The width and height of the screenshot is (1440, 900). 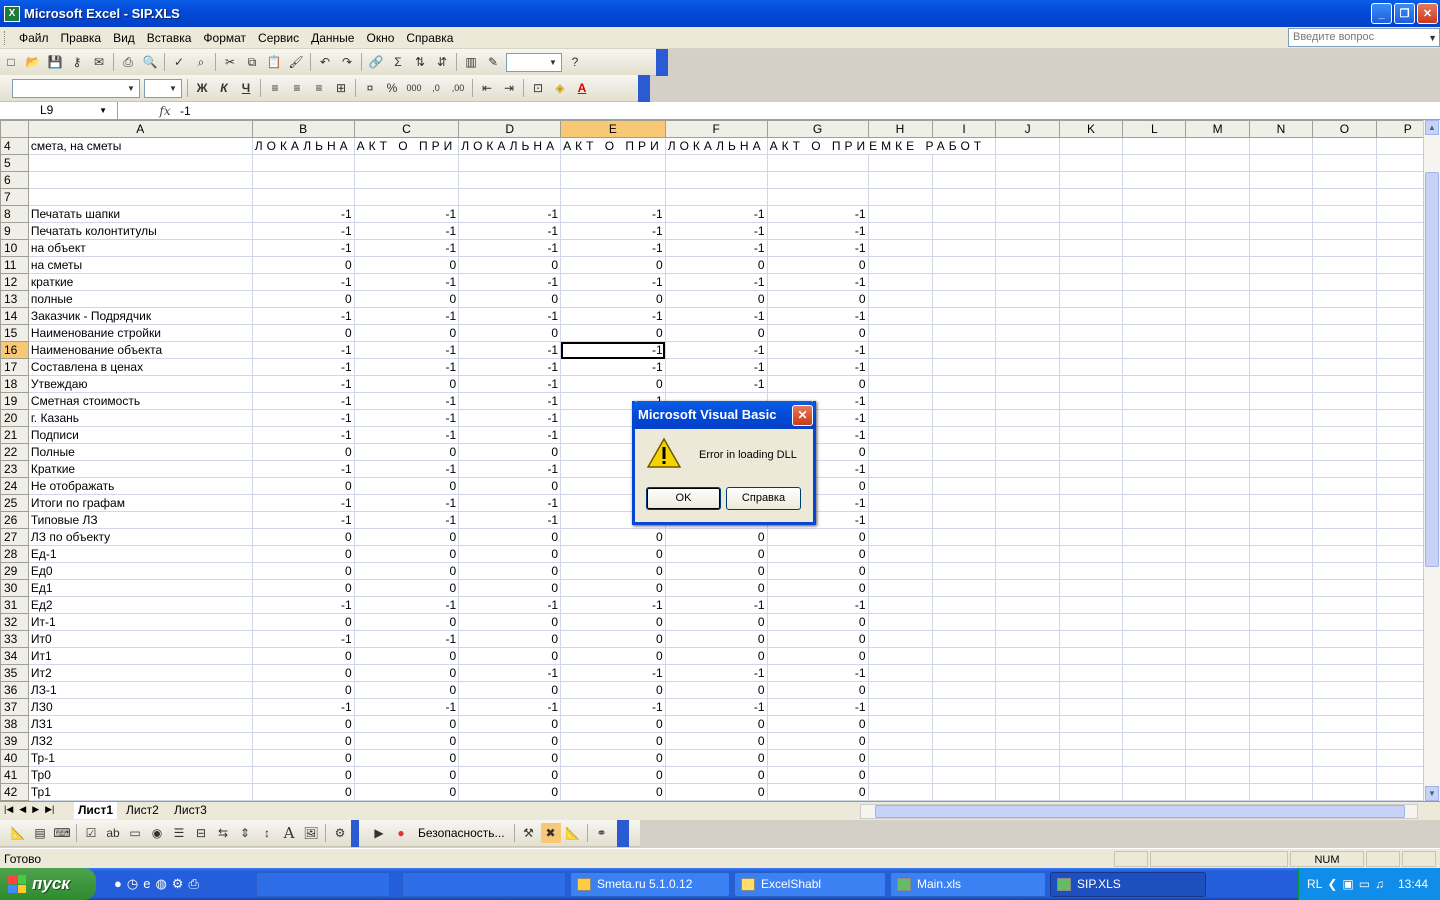 What do you see at coordinates (142, 810) in the screenshot?
I see `sheet-tab-2: Лист2` at bounding box center [142, 810].